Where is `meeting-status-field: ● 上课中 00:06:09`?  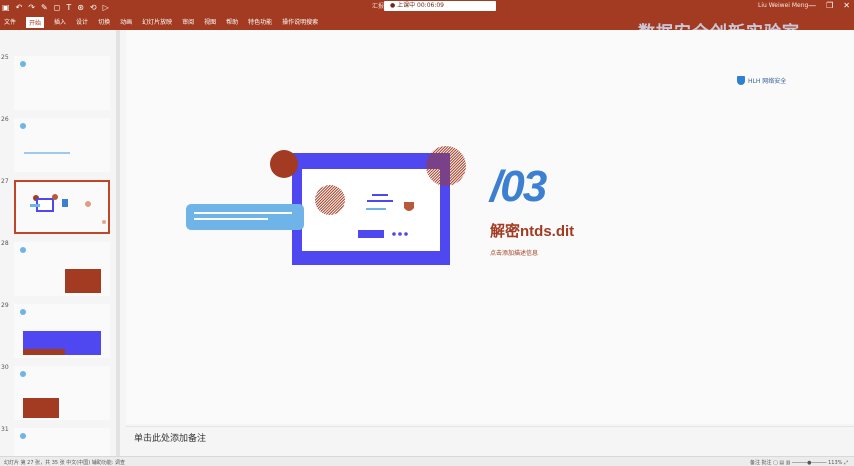 meeting-status-field: ● 上课中 00:06:09 is located at coordinates (440, 6).